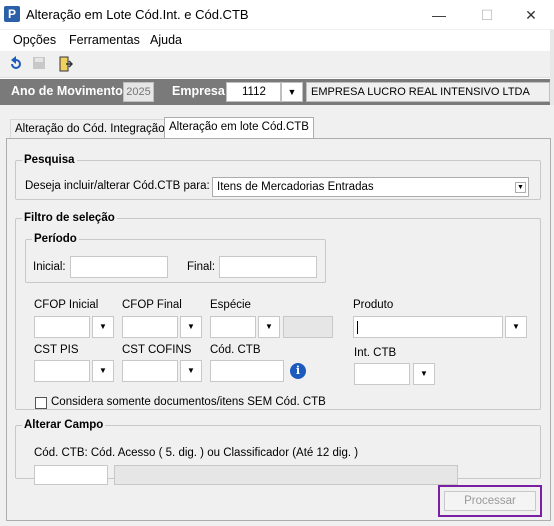  I want to click on sem-cod-ctb-checkbox, so click(41, 403).